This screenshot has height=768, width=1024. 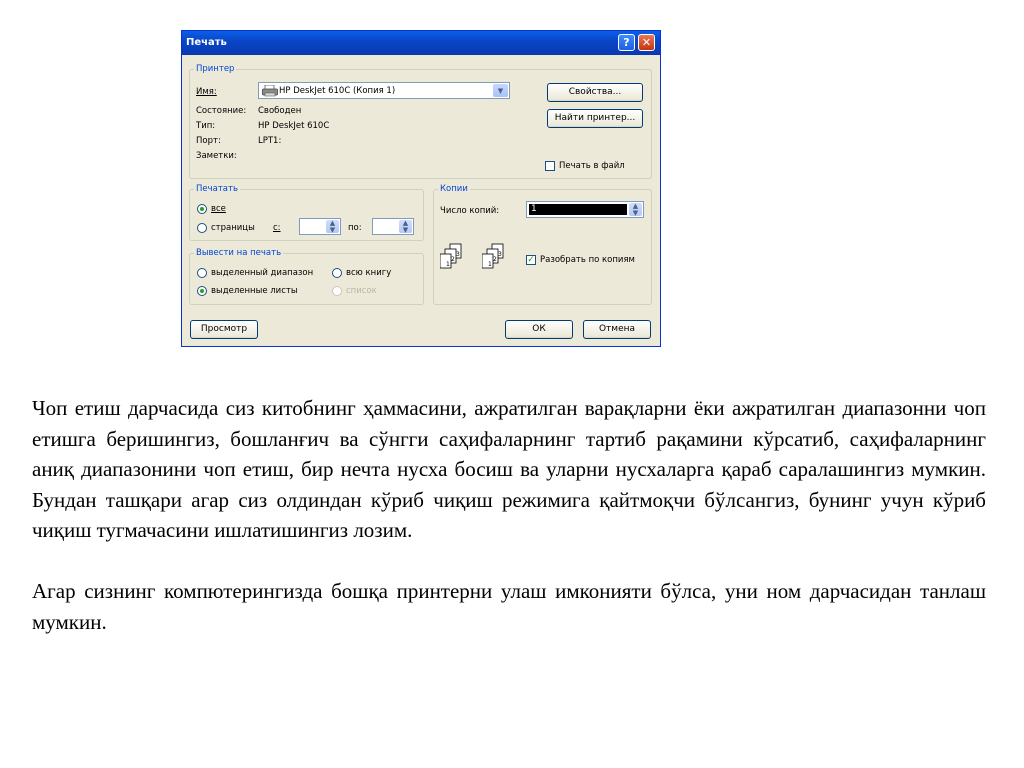 What do you see at coordinates (320, 226) in the screenshot?
I see `range-from-input: ▲ ▼` at bounding box center [320, 226].